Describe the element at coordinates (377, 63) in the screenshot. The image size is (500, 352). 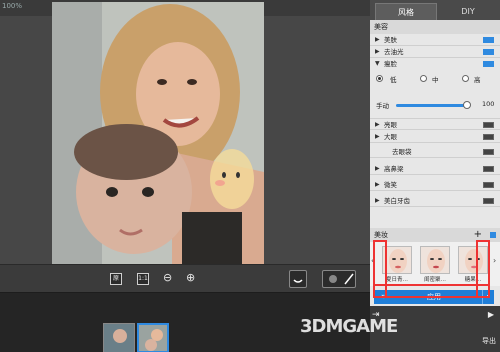
I see `collapse-arrow-icon: ▼` at that location.